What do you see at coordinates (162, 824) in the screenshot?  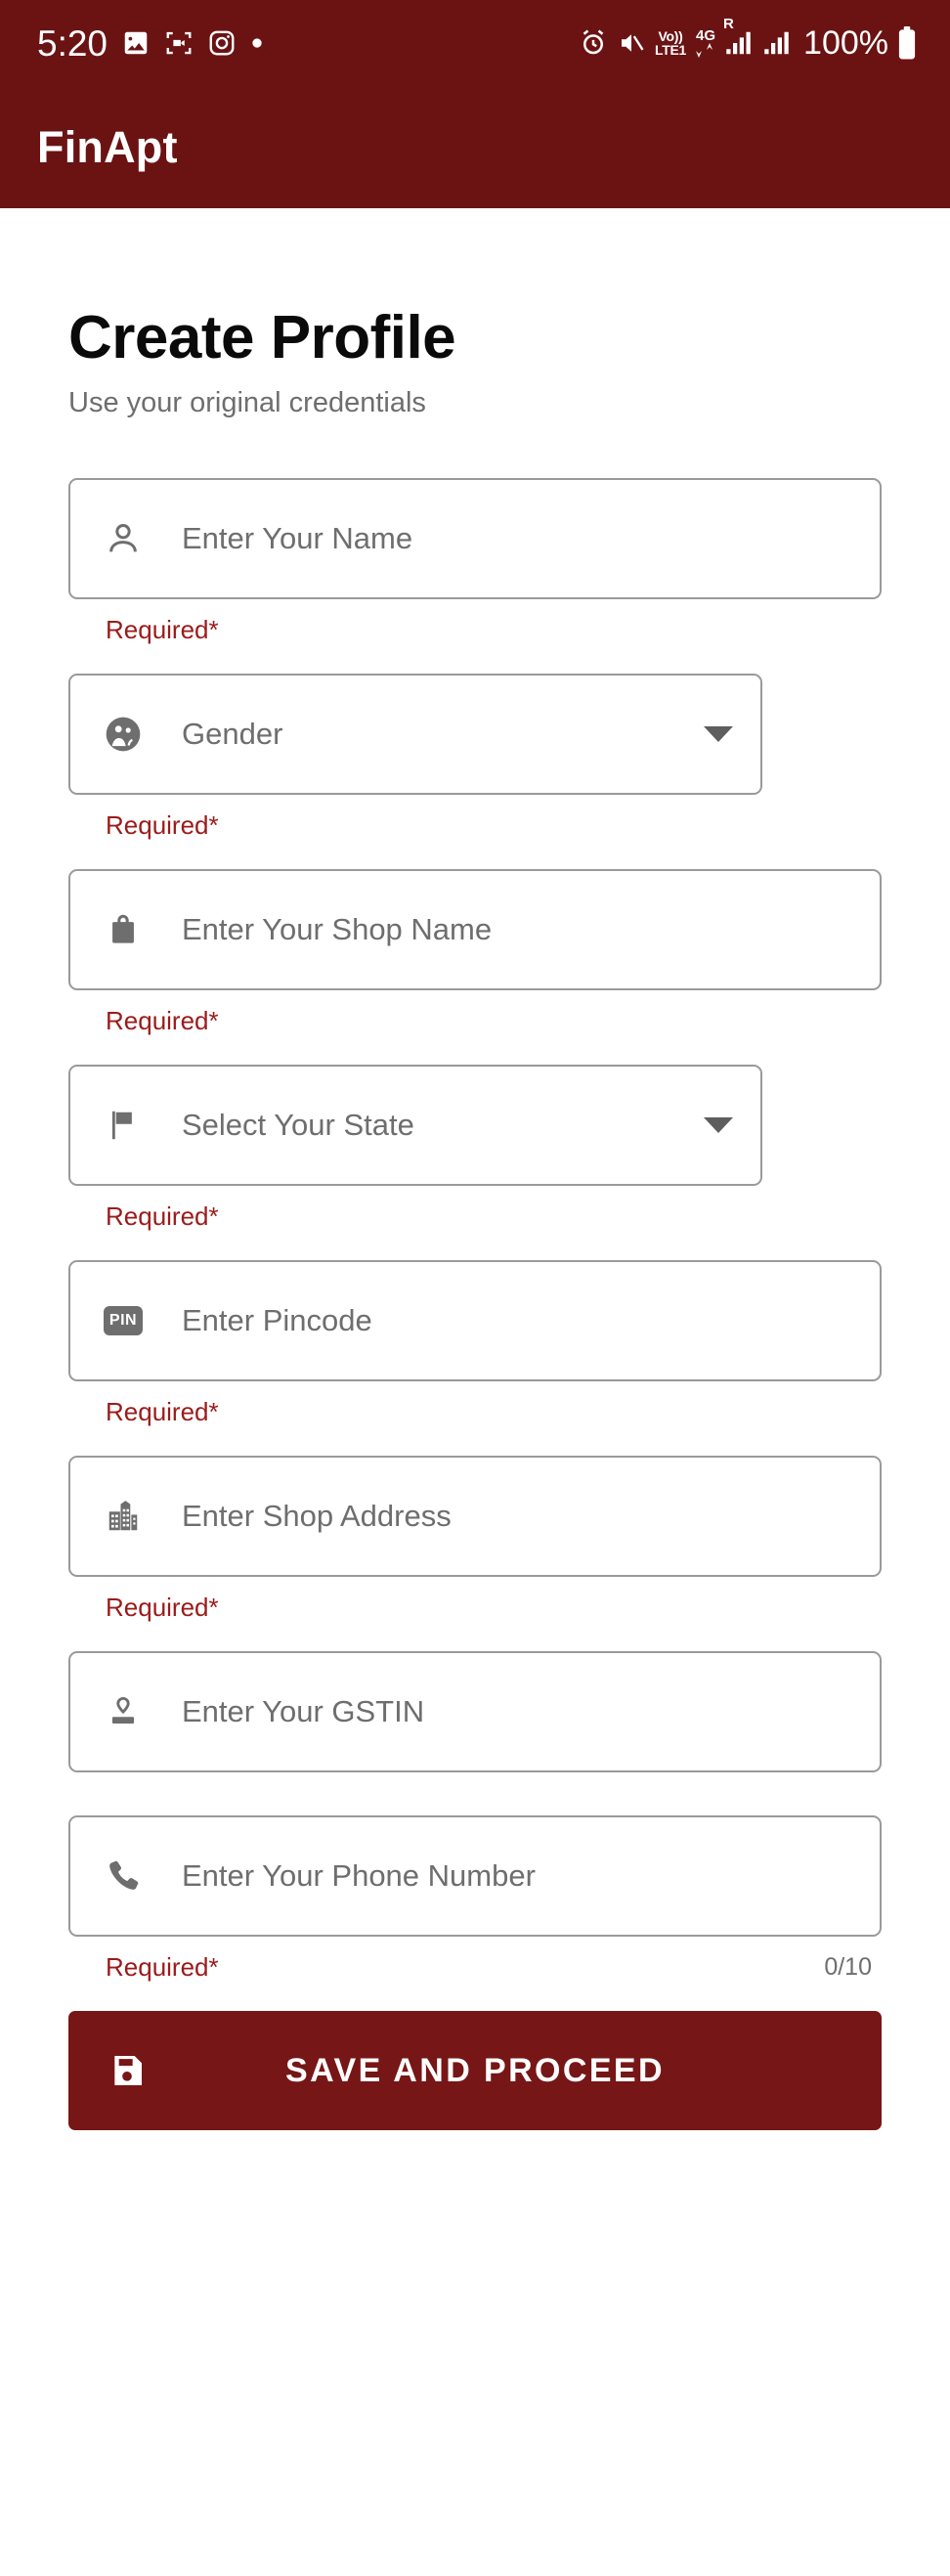 I see `gender-required-label: Required*` at bounding box center [162, 824].